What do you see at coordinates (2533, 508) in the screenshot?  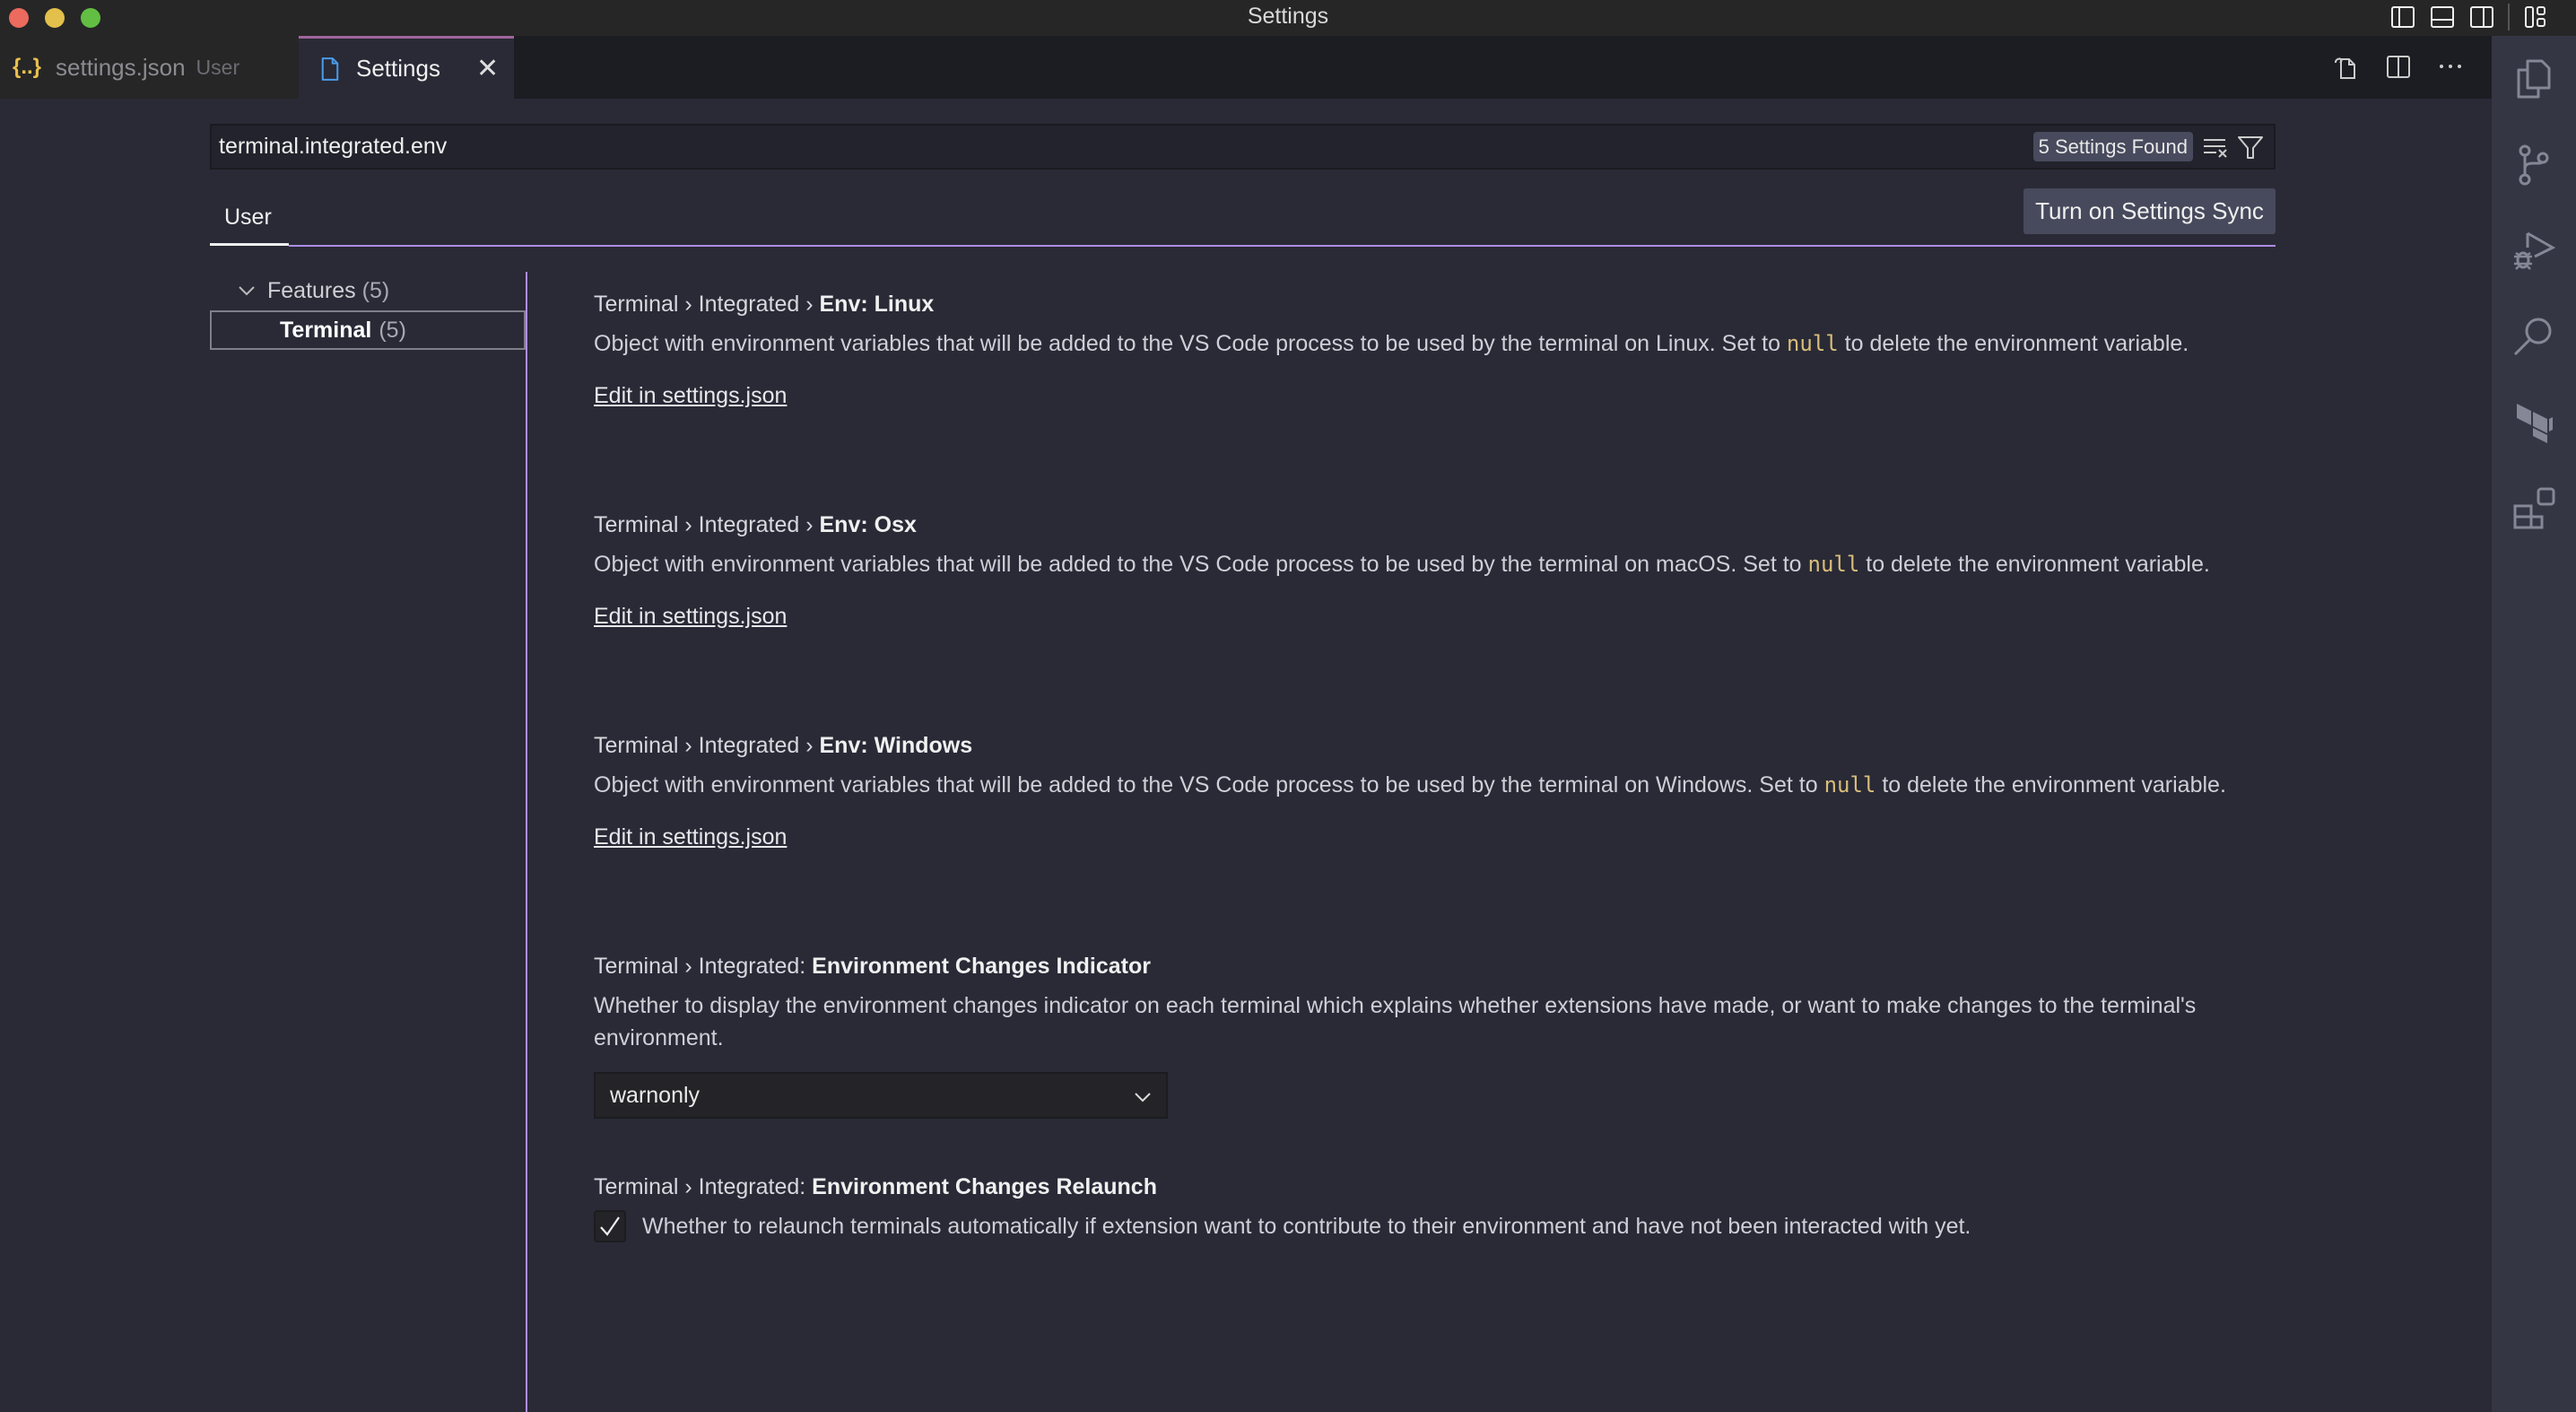 I see `extensions-icon` at bounding box center [2533, 508].